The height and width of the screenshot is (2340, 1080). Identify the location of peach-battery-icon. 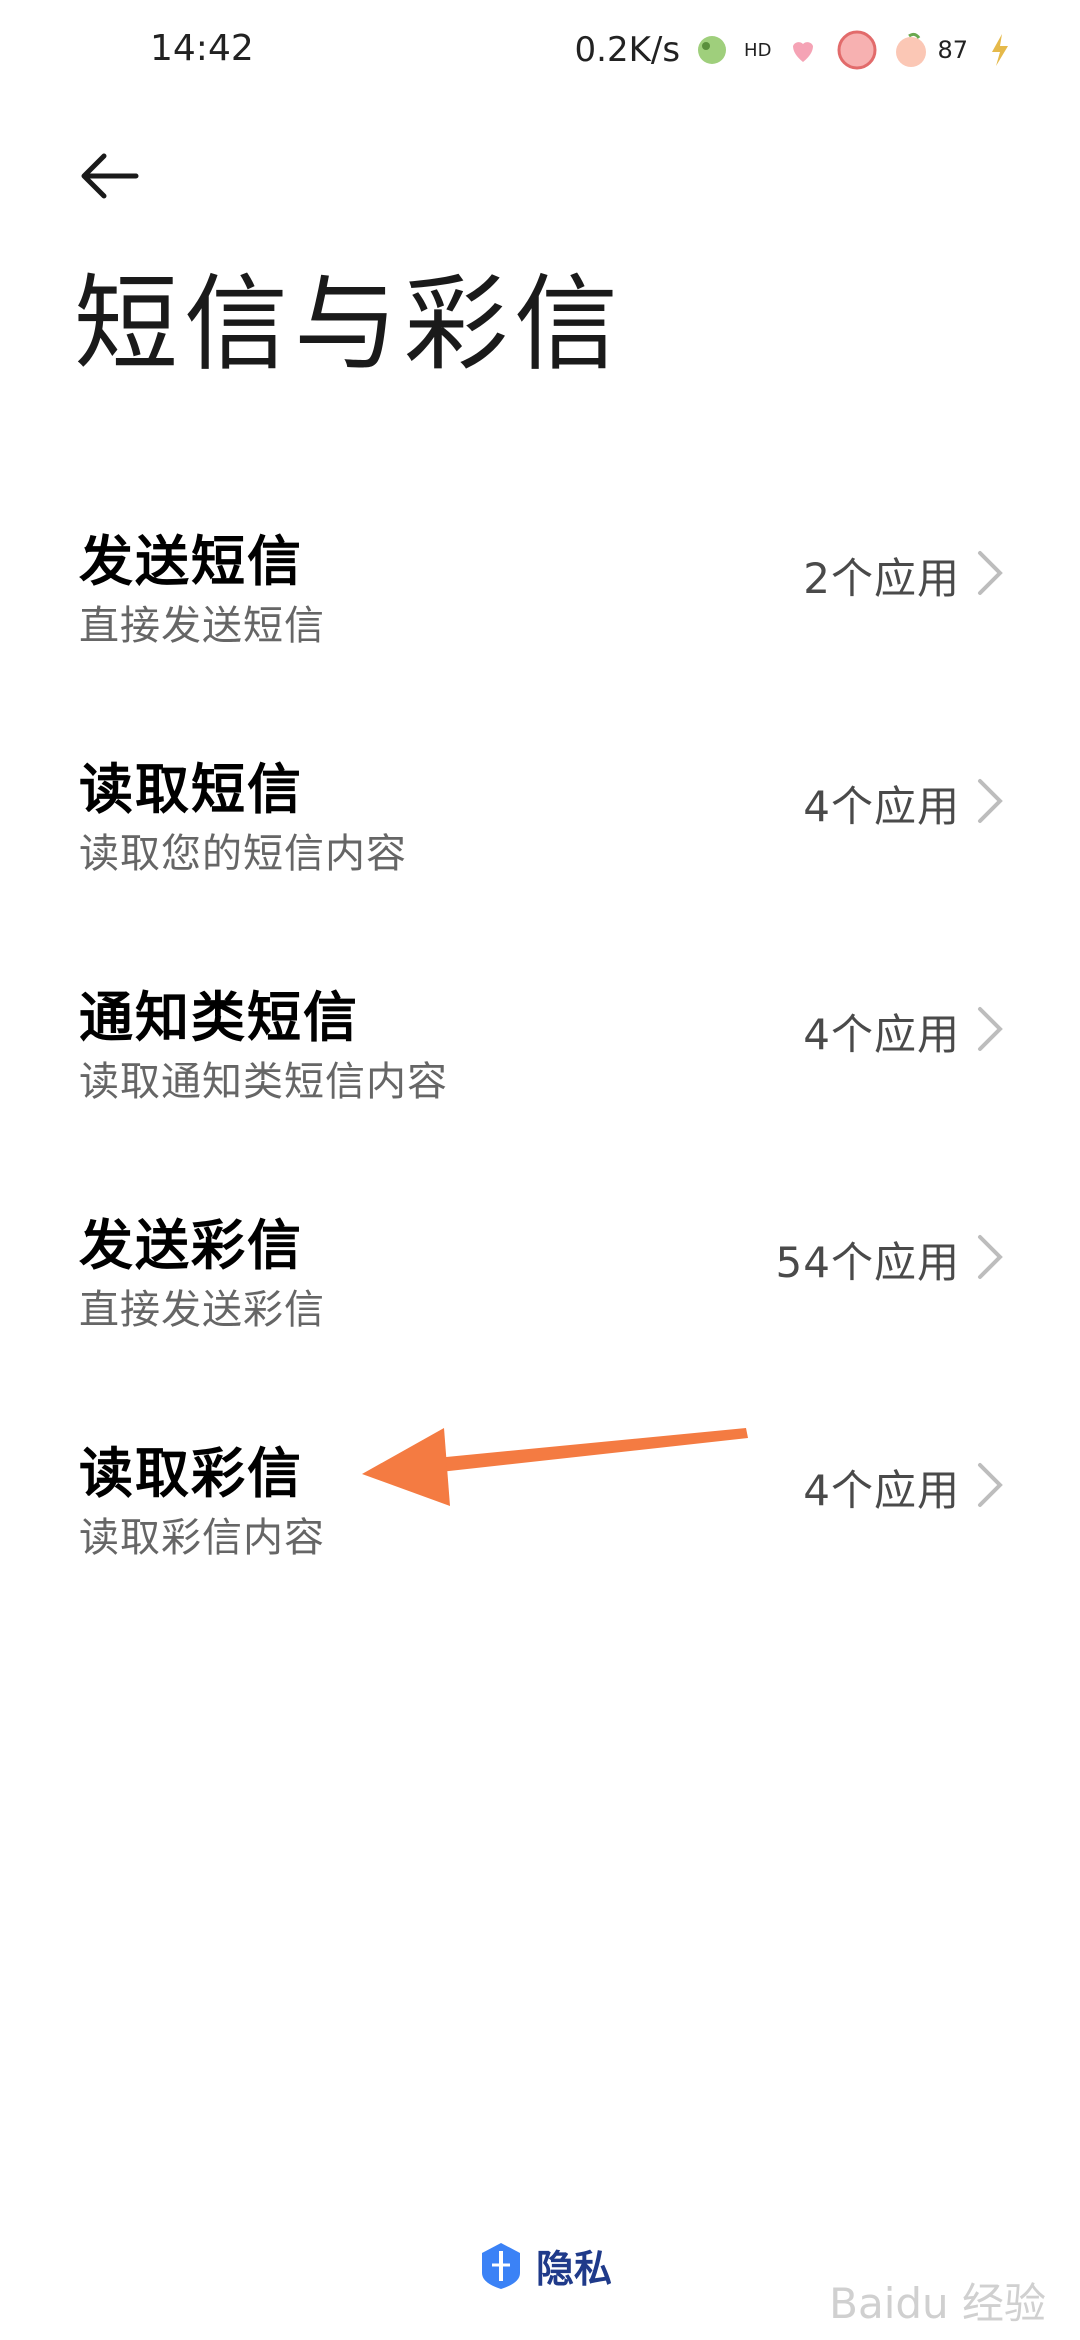
(911, 49).